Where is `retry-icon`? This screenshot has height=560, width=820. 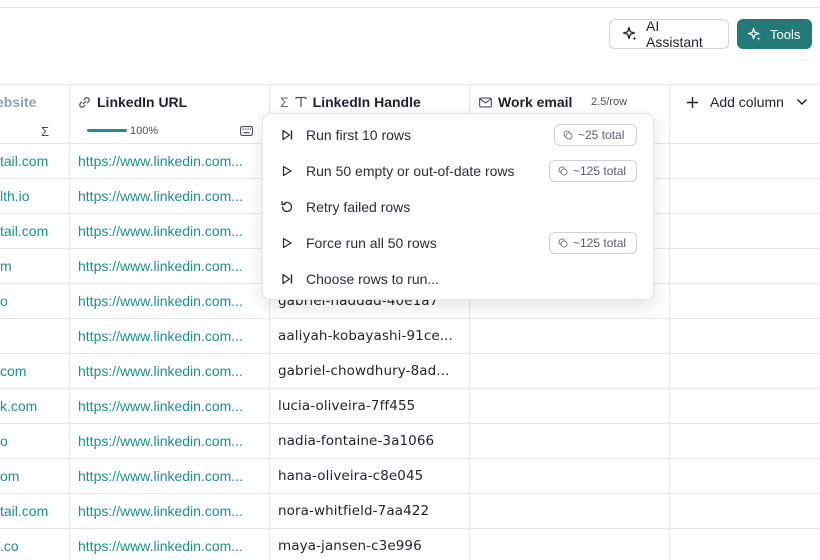
retry-icon is located at coordinates (287, 206).